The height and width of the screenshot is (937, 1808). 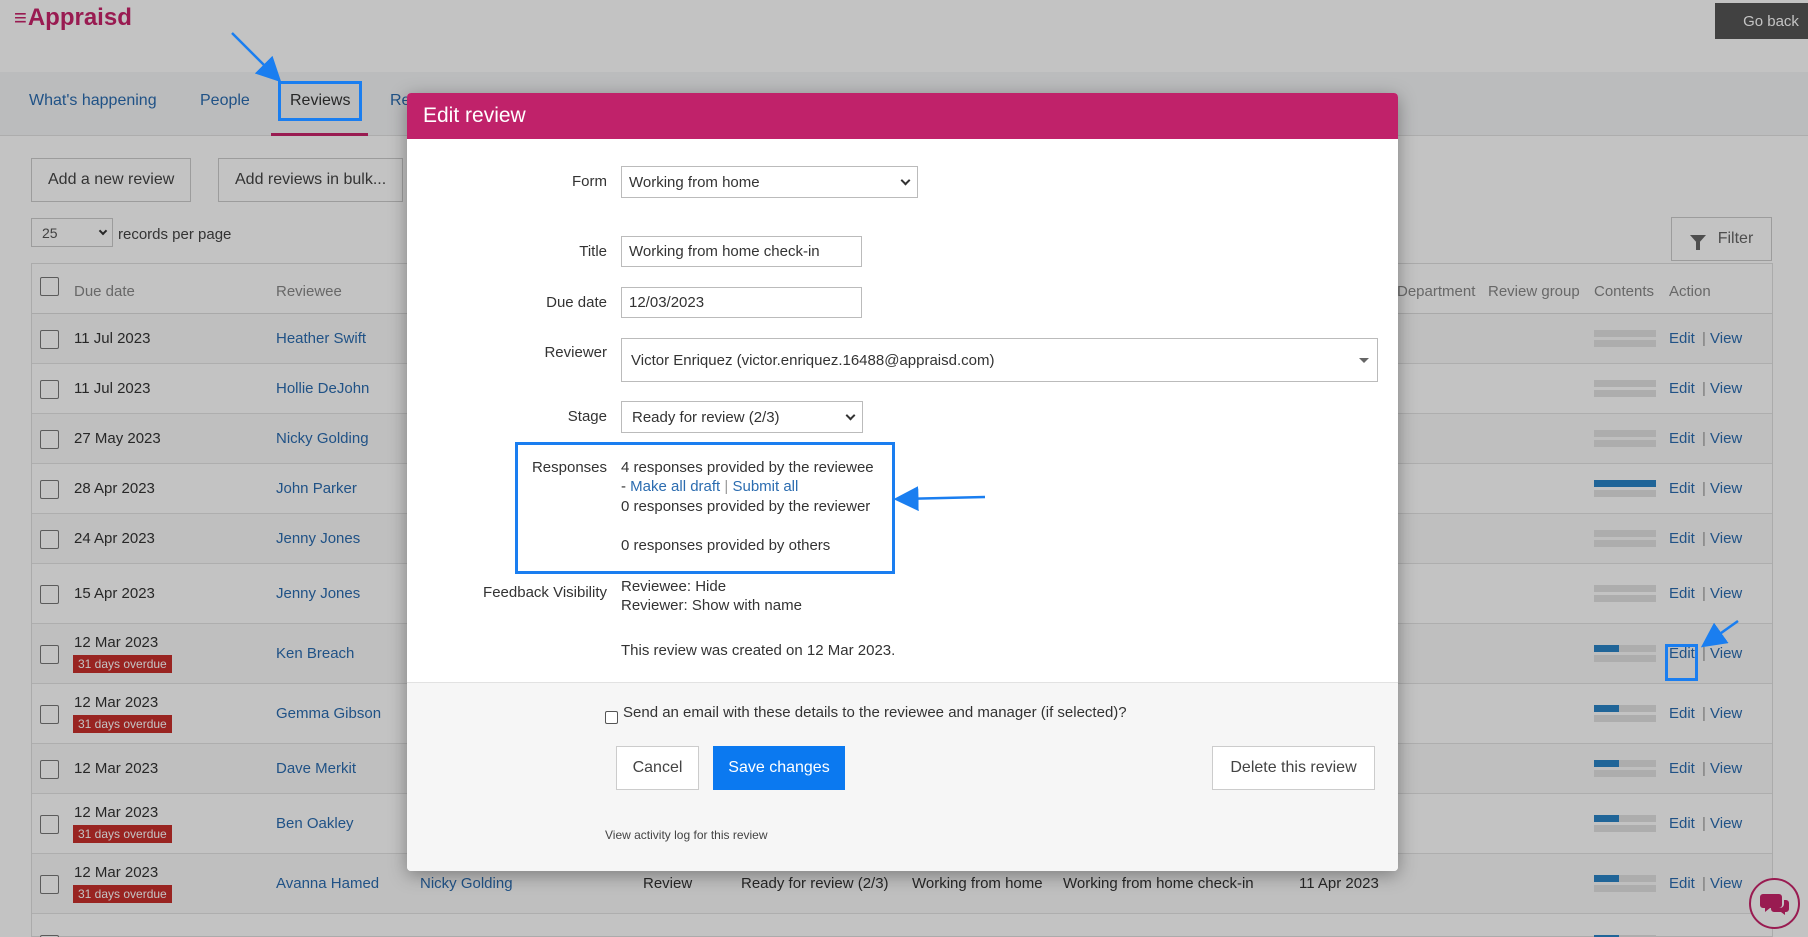 I want to click on due-date-label: Due date, so click(x=576, y=302).